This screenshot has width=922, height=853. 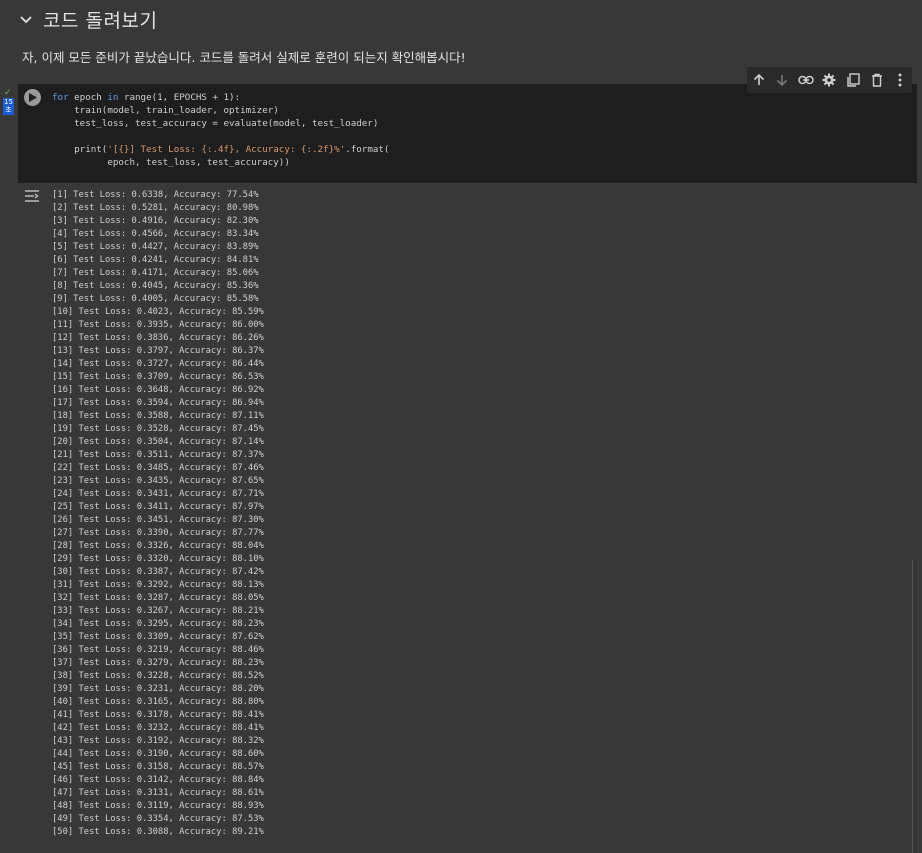 What do you see at coordinates (158, 689) in the screenshot?
I see `output-line: [39] Test Loss: 0.3231, Accuracy: 88.20%` at bounding box center [158, 689].